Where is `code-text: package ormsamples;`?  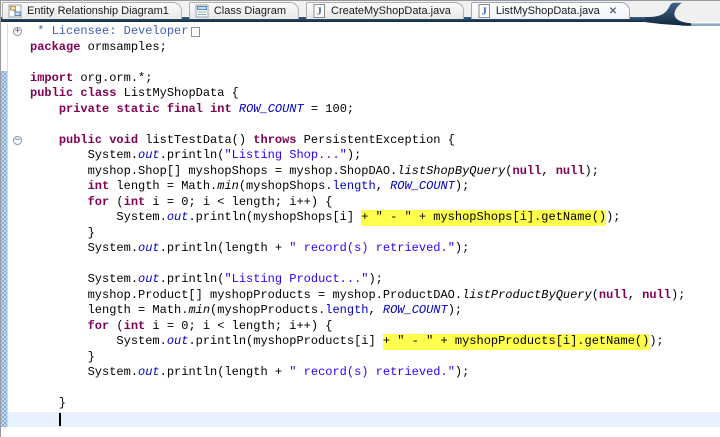
code-text: package ormsamples; is located at coordinates (98, 46).